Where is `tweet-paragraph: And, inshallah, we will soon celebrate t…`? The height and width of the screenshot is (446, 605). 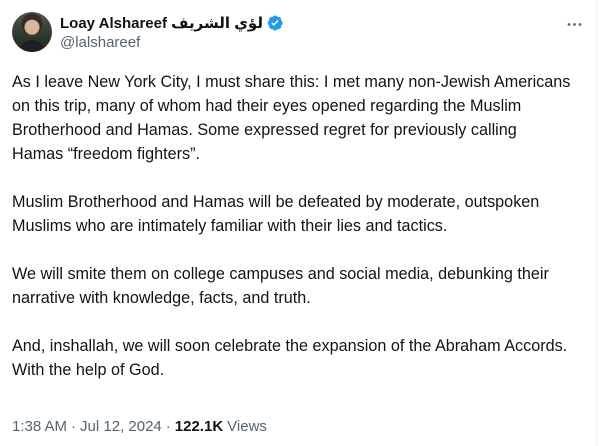 tweet-paragraph: And, inshallah, we will soon celebrate t… is located at coordinates (290, 358).